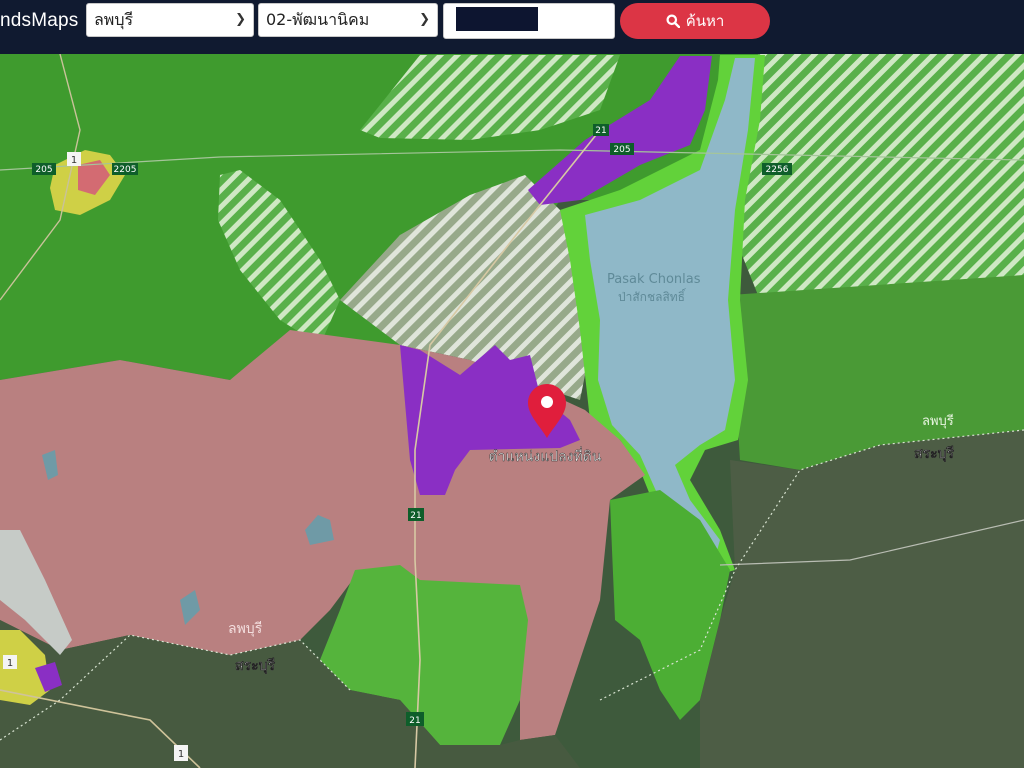 This screenshot has width=1024, height=768. I want to click on redacted-value, so click(497, 19).